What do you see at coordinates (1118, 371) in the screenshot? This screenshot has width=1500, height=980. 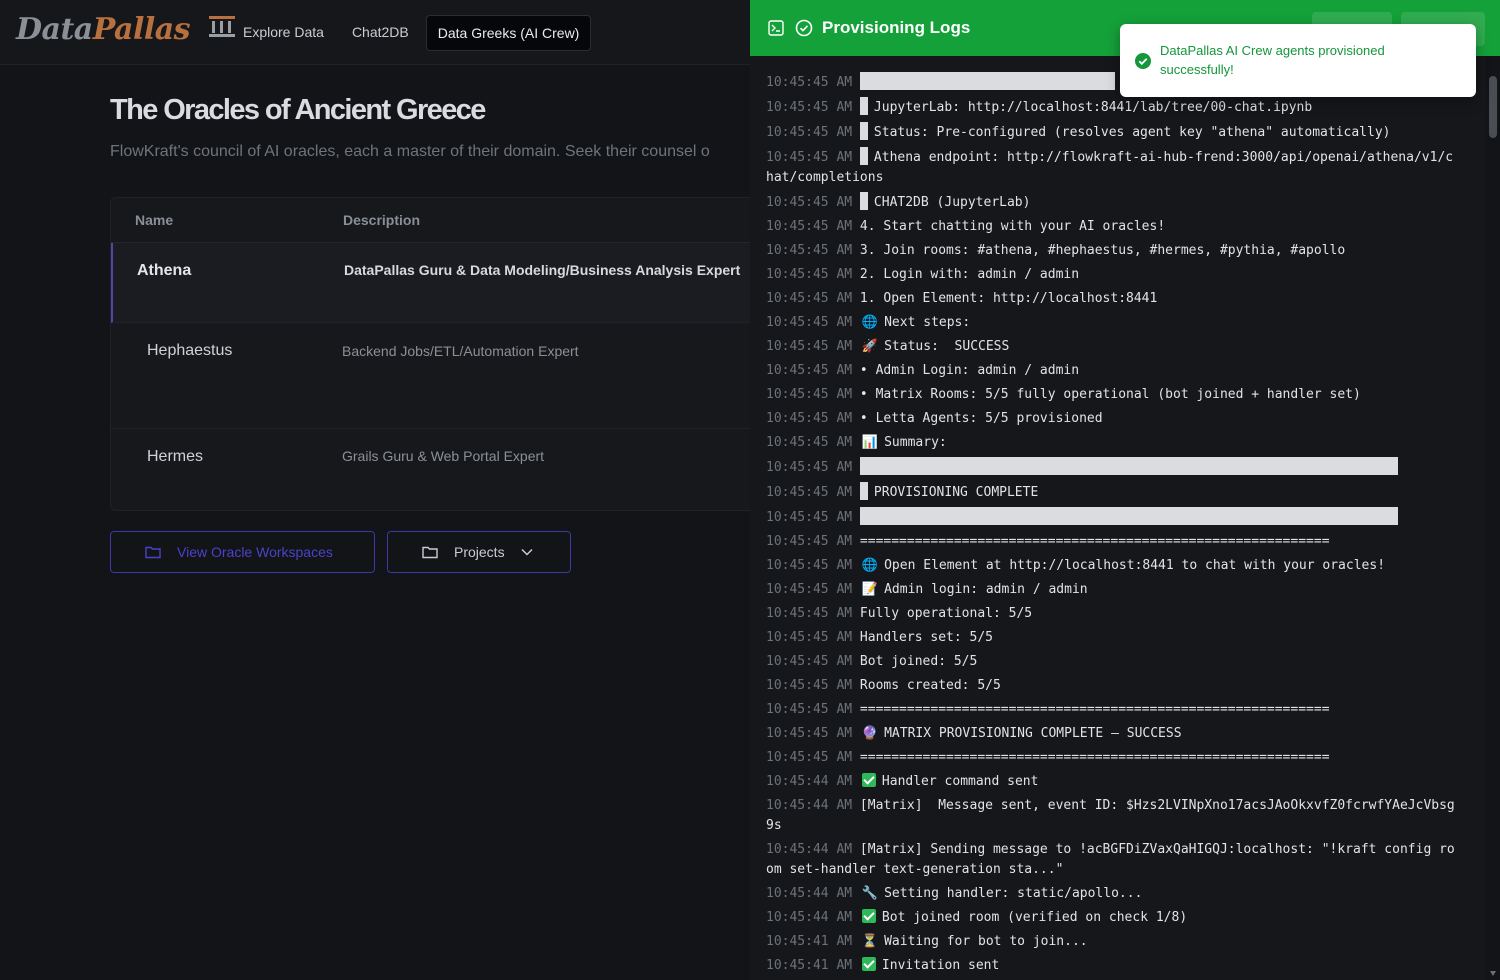 I see `log-line: 10:45:45 AM • Admin Login: admin / admin` at bounding box center [1118, 371].